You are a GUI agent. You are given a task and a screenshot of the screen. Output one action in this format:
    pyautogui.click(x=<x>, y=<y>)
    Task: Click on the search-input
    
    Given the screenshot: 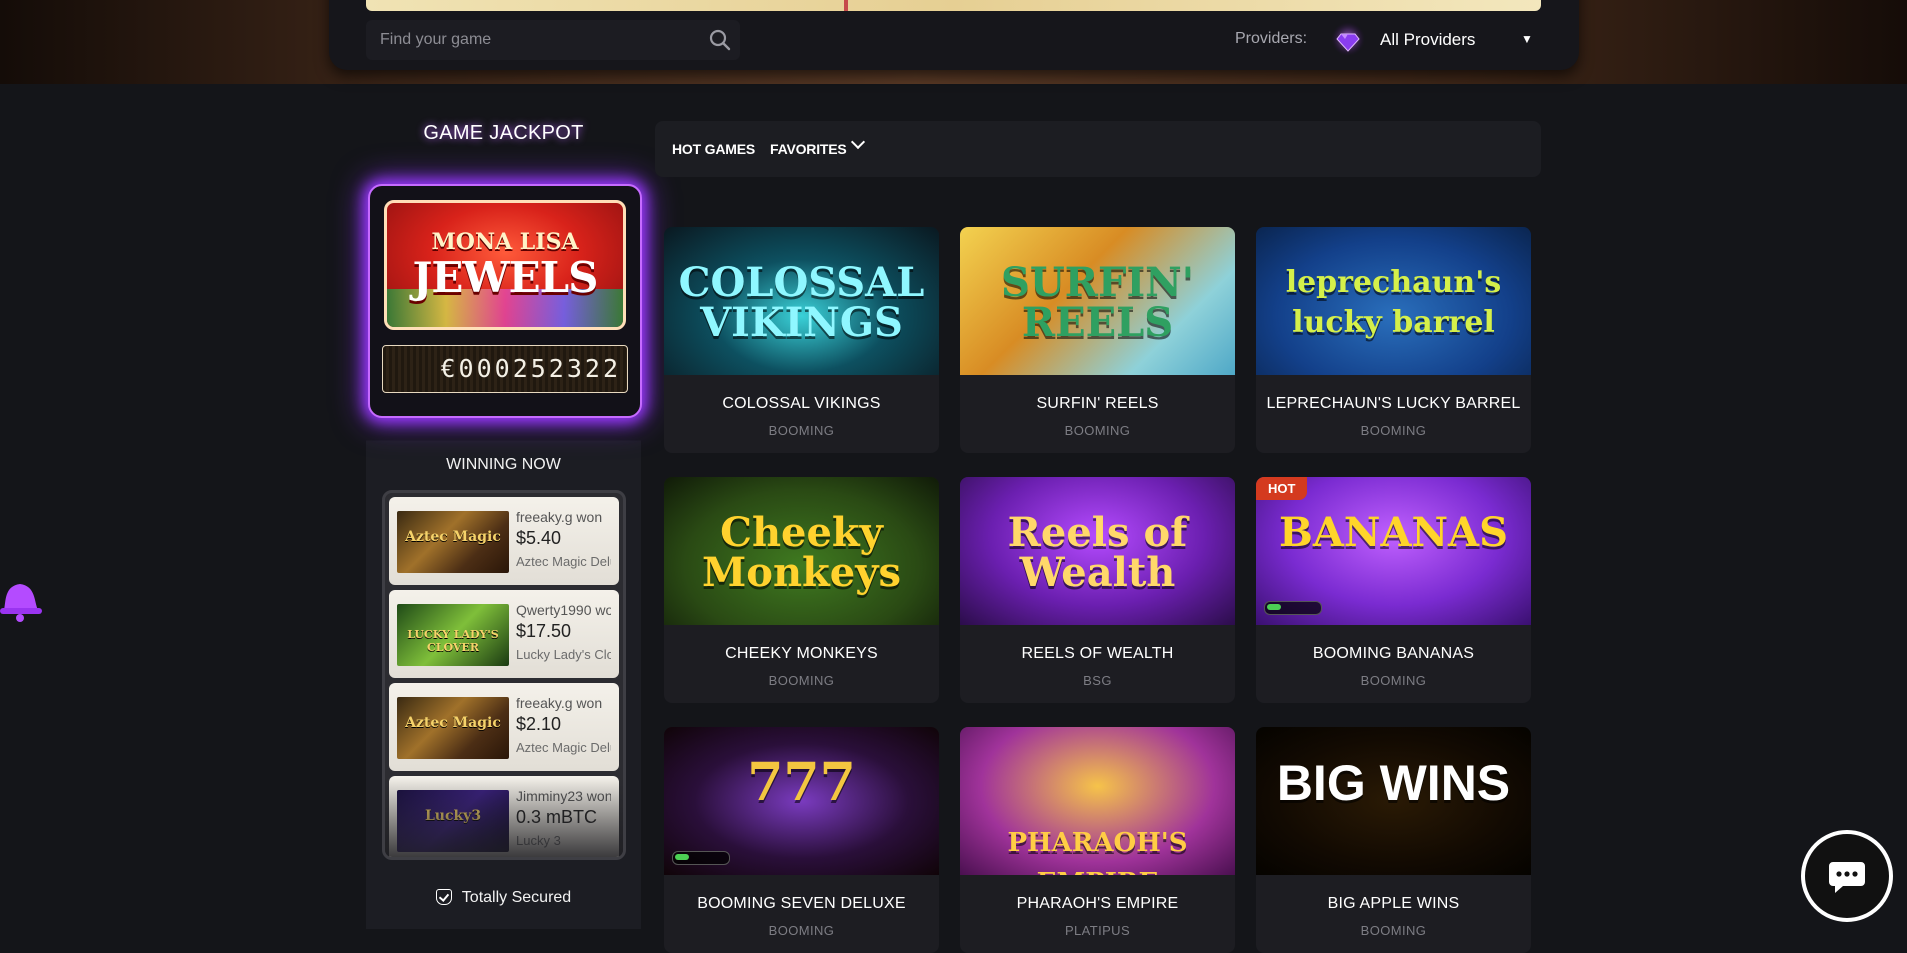 What is the action you would take?
    pyautogui.click(x=553, y=40)
    